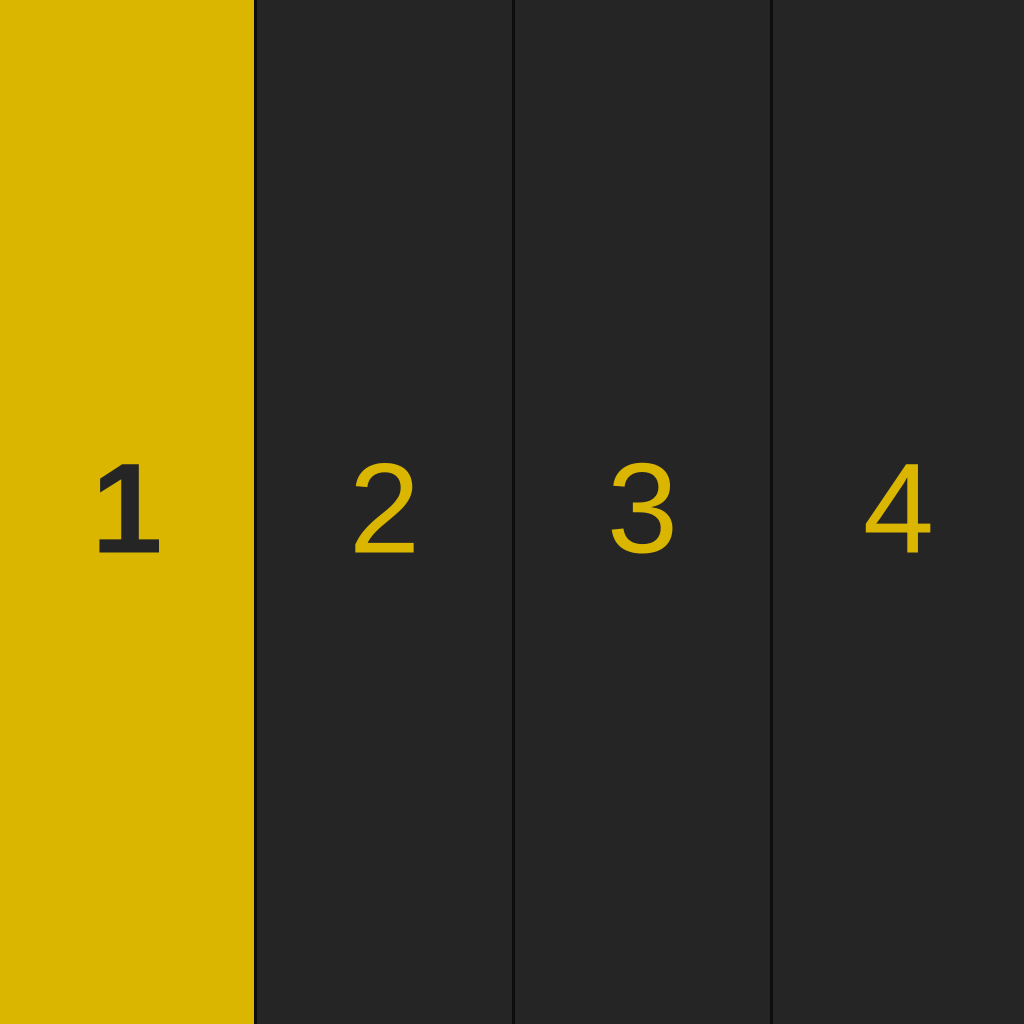 Image resolution: width=1024 pixels, height=1024 pixels. What do you see at coordinates (898, 509) in the screenshot?
I see `option-4-label: 4` at bounding box center [898, 509].